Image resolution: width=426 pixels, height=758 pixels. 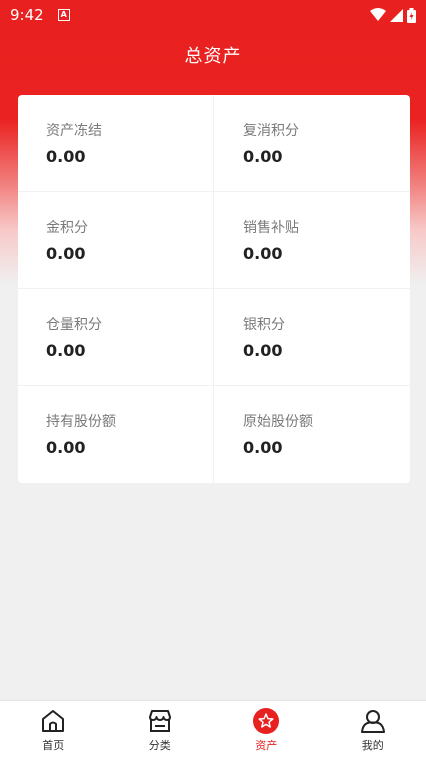 What do you see at coordinates (372, 745) in the screenshot?
I see `tab-label: 我的` at bounding box center [372, 745].